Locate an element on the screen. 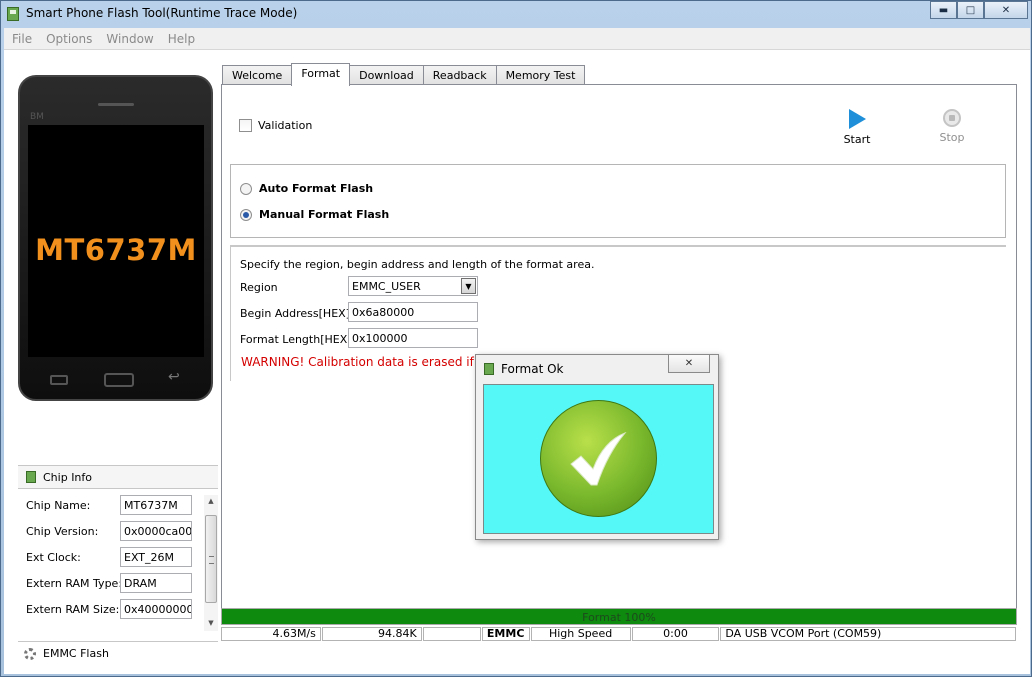 This screenshot has width=1032, height=677. chip-name-label: Chip Name: is located at coordinates (58, 505).